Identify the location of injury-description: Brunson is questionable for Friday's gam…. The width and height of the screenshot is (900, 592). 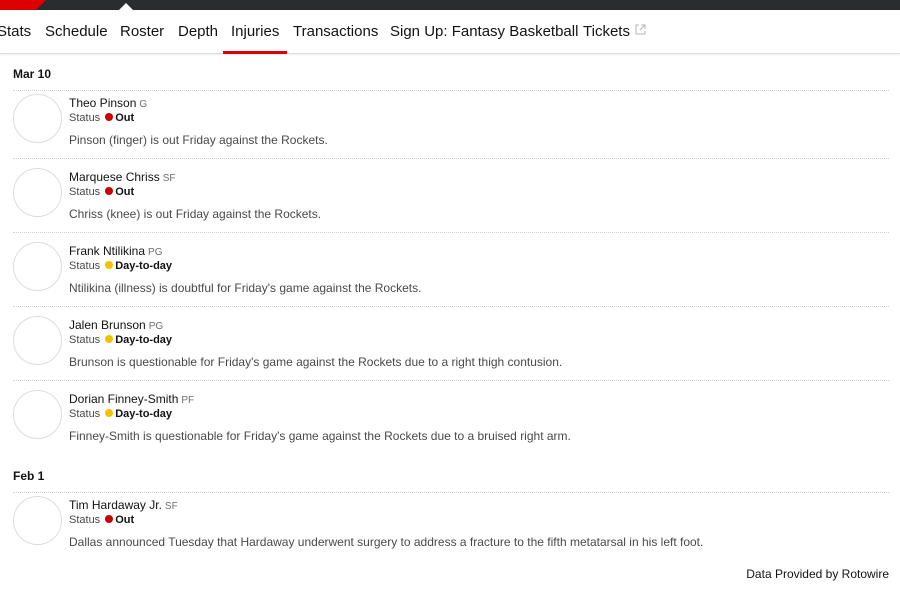
(316, 362).